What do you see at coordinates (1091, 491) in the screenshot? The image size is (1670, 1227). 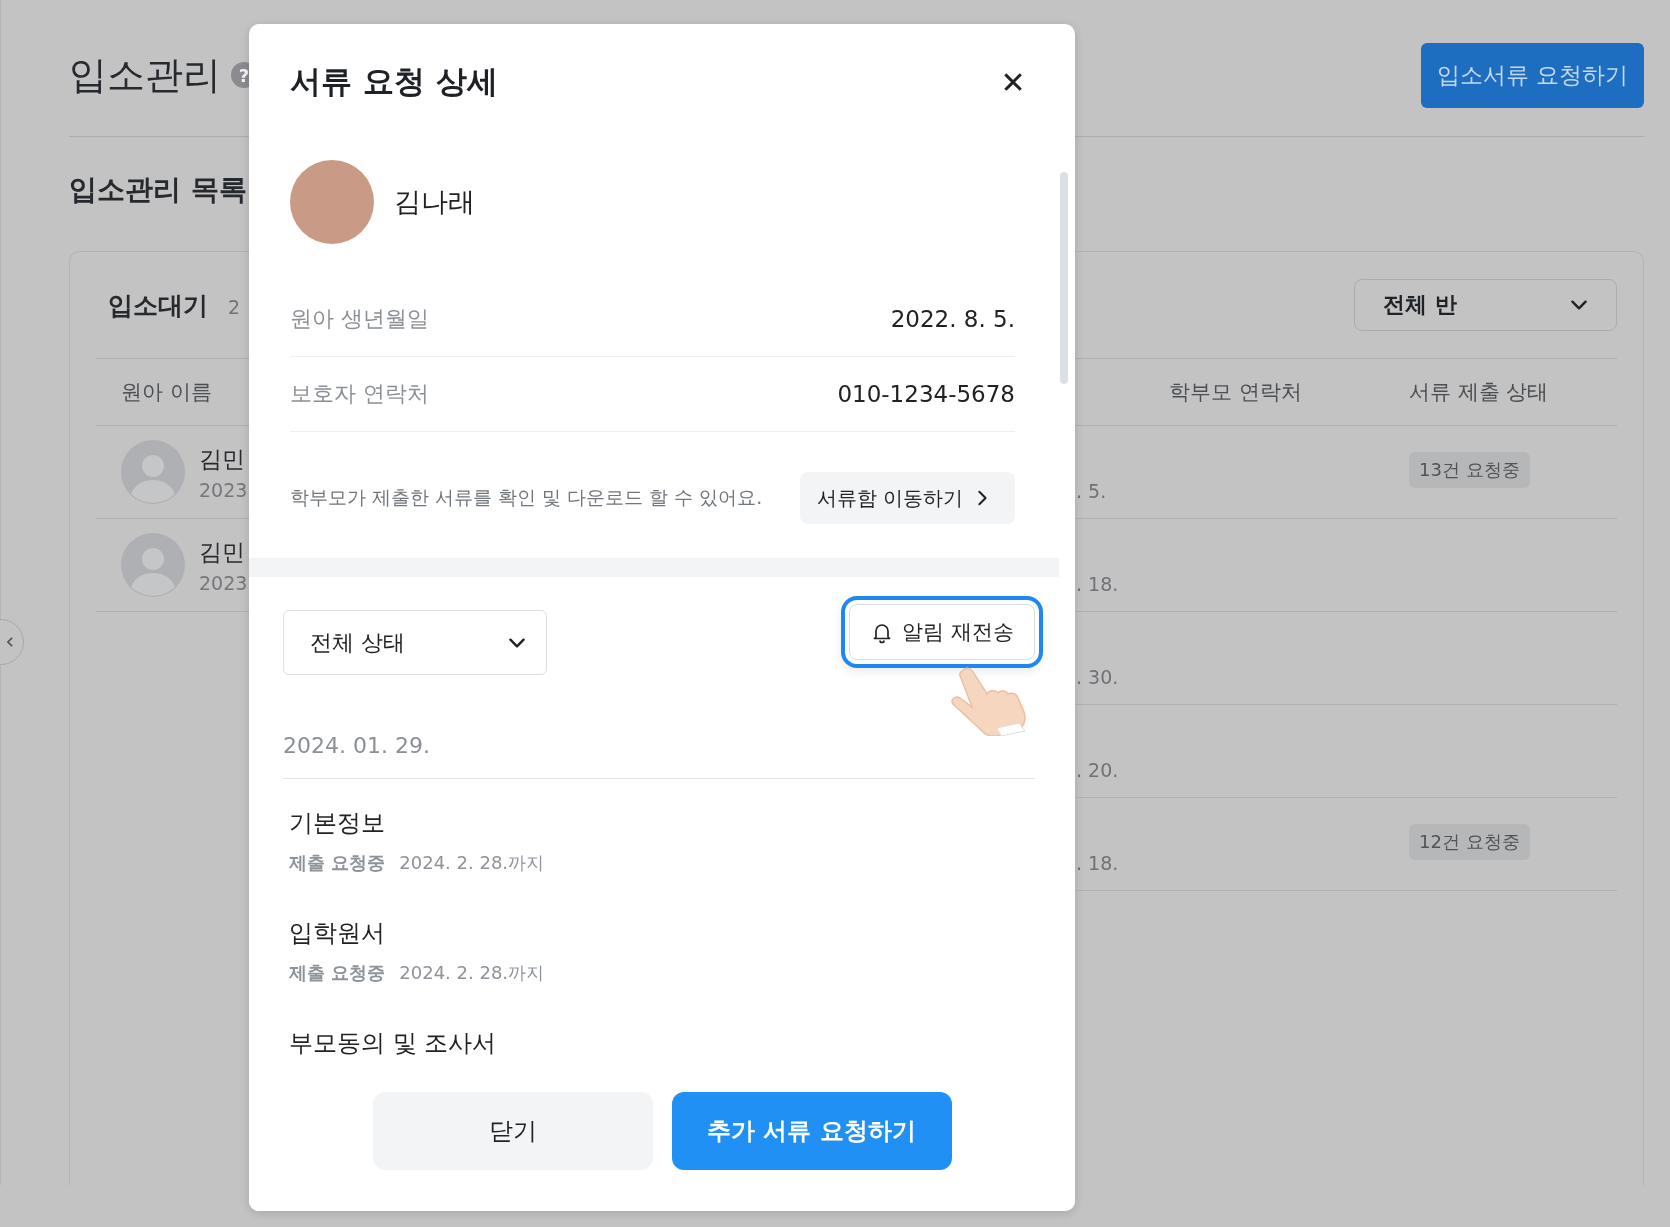 I see `date-text: . 5.` at bounding box center [1091, 491].